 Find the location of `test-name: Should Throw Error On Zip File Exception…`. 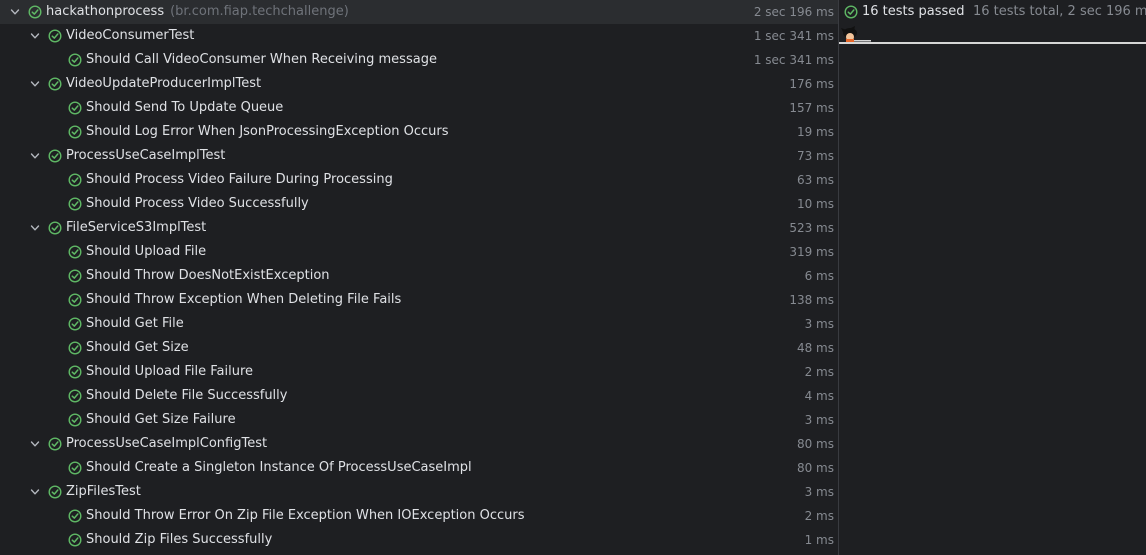

test-name: Should Throw Error On Zip File Exception… is located at coordinates (305, 515).